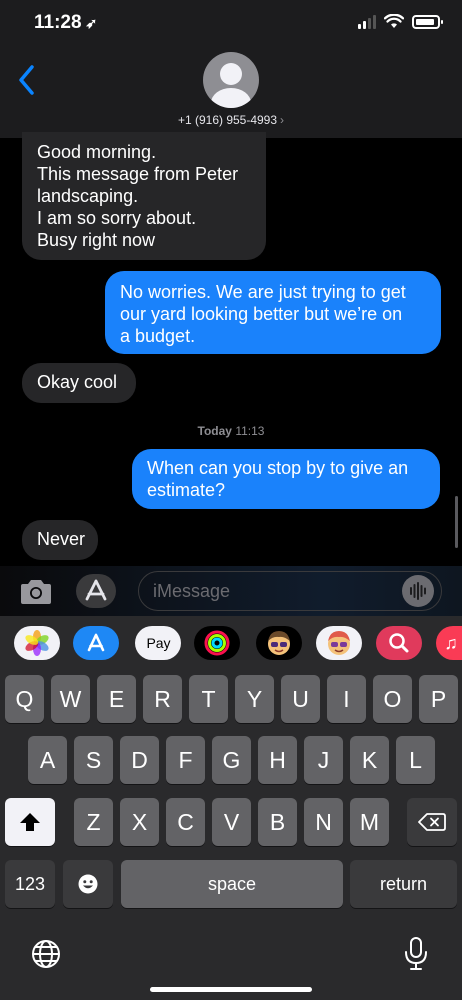  What do you see at coordinates (27, 80) in the screenshot?
I see `back-button` at bounding box center [27, 80].